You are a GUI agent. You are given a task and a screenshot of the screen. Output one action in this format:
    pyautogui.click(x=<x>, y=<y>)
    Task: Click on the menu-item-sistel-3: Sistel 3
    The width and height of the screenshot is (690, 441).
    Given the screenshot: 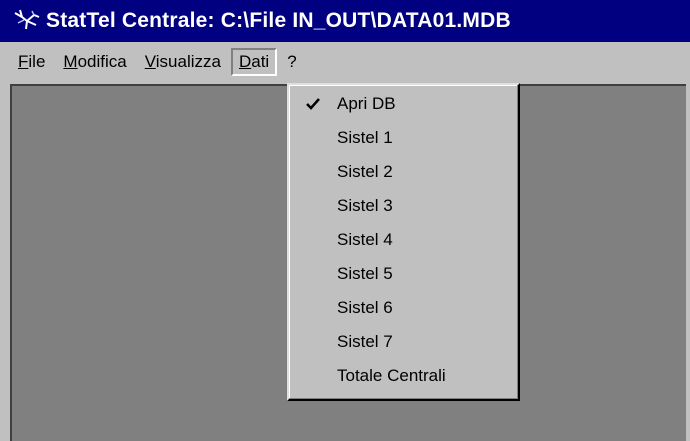 What is the action you would take?
    pyautogui.click(x=403, y=206)
    